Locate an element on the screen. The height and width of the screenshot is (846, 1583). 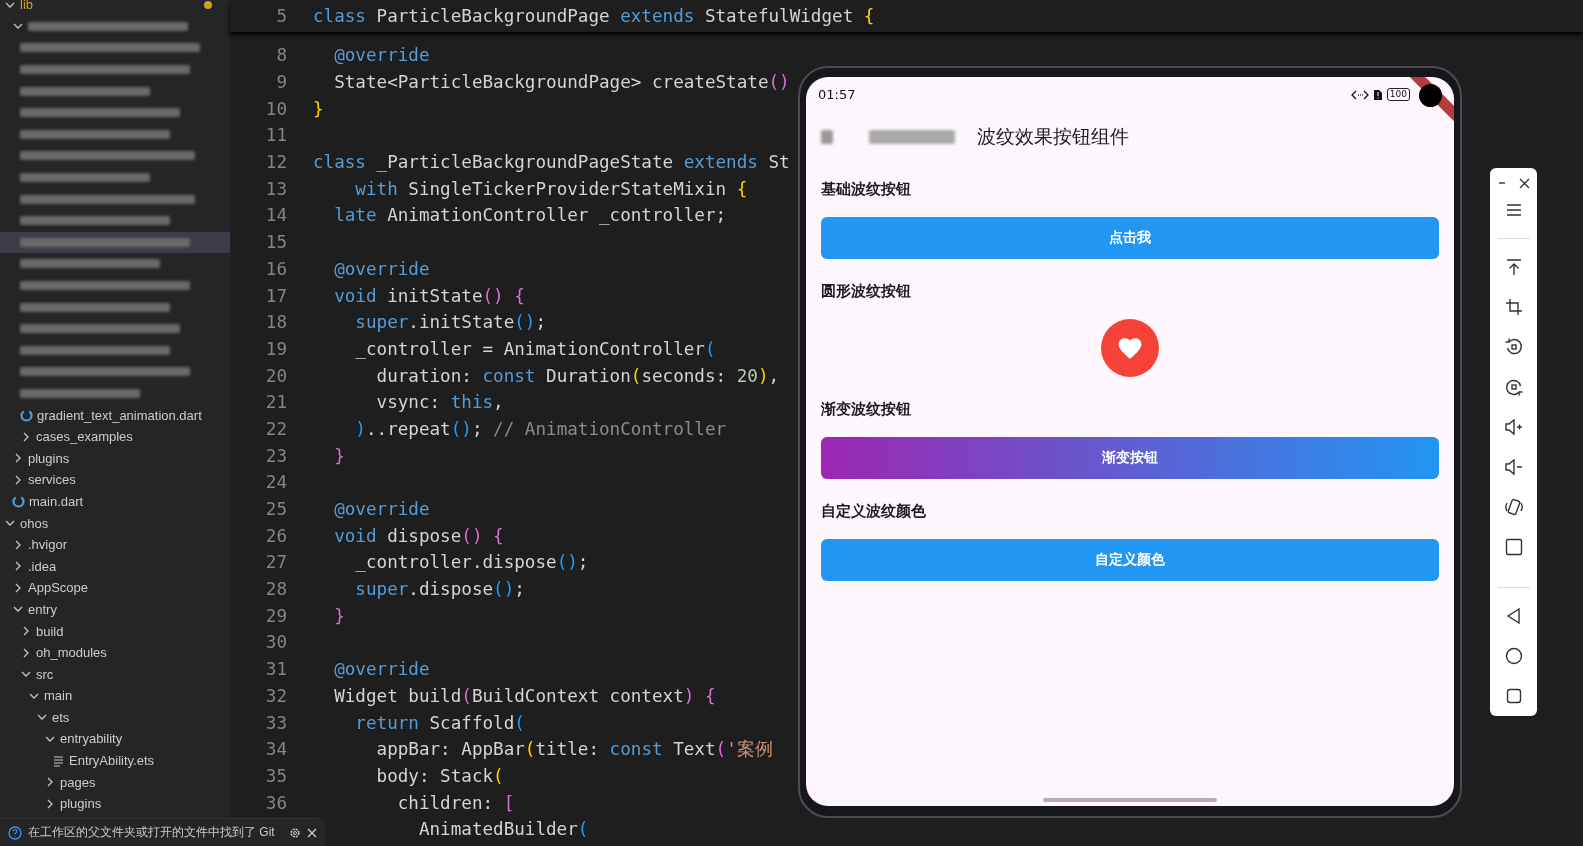
line-number: 8 is located at coordinates (281, 55).